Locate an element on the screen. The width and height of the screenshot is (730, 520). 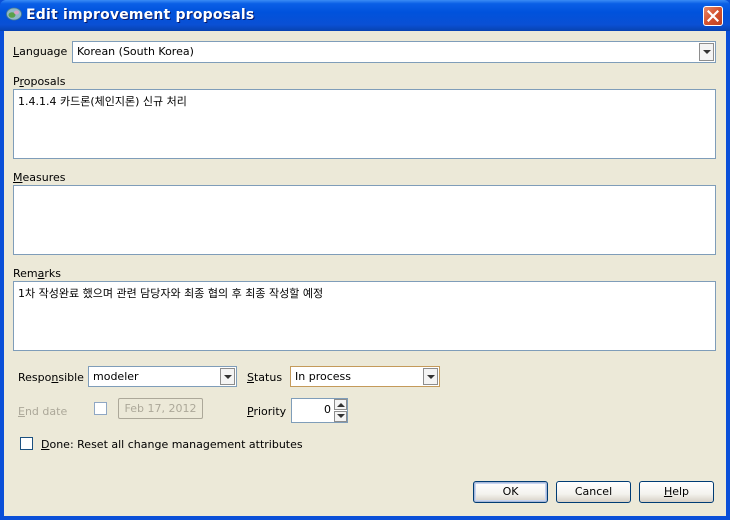
responsible-dropdown-arrow-icon is located at coordinates (227, 376).